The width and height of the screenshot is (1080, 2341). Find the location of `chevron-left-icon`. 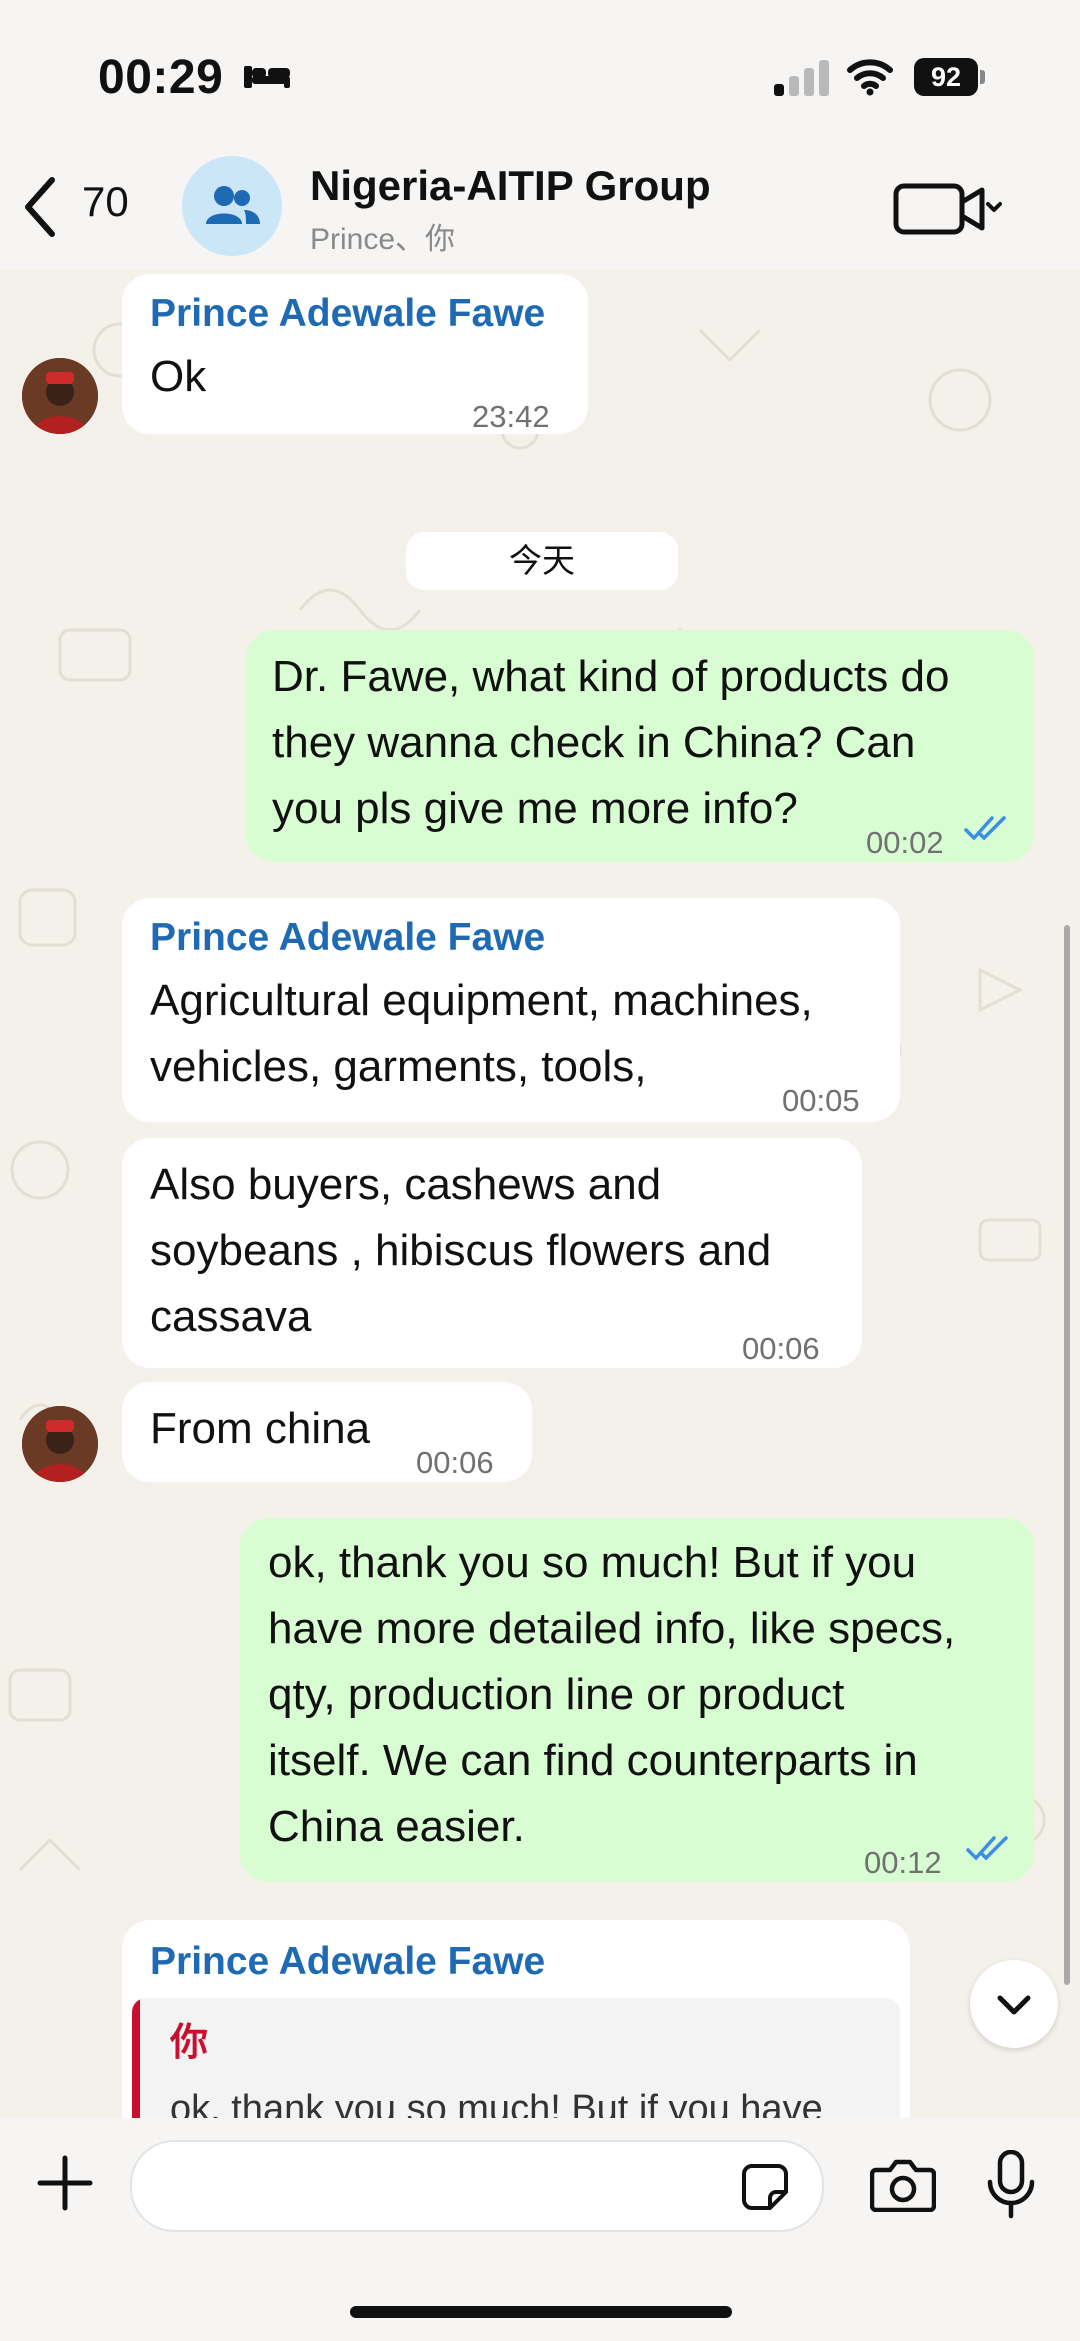

chevron-left-icon is located at coordinates (40, 207).